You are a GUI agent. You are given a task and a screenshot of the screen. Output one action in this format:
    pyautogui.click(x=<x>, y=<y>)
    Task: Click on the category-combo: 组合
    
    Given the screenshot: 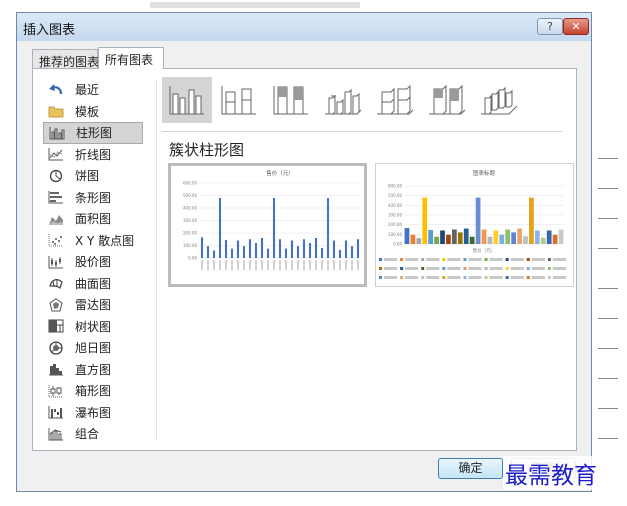 What is the action you would take?
    pyautogui.click(x=93, y=434)
    